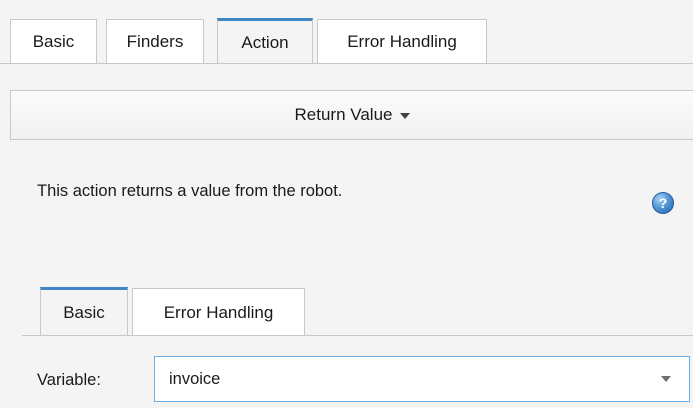 This screenshot has height=408, width=693. I want to click on tab-bar-divider, so click(346, 63).